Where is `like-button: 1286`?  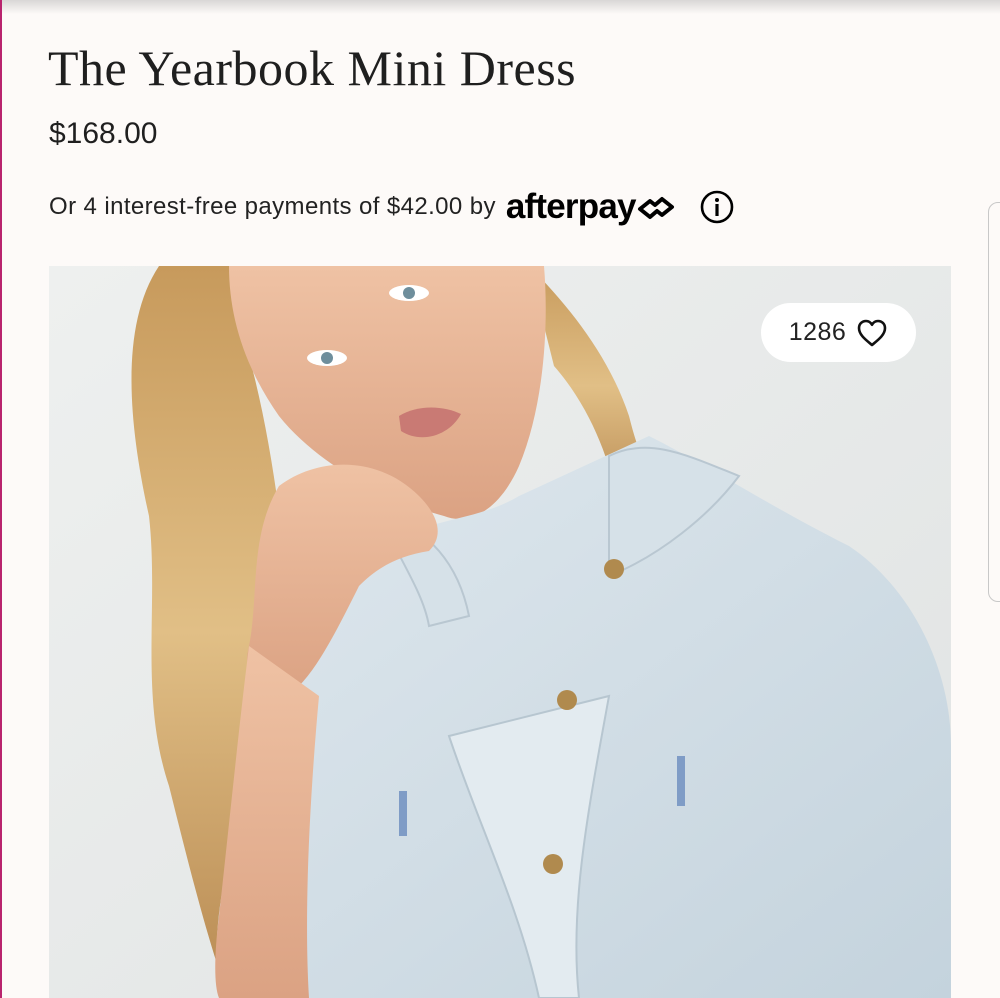 like-button: 1286 is located at coordinates (838, 332).